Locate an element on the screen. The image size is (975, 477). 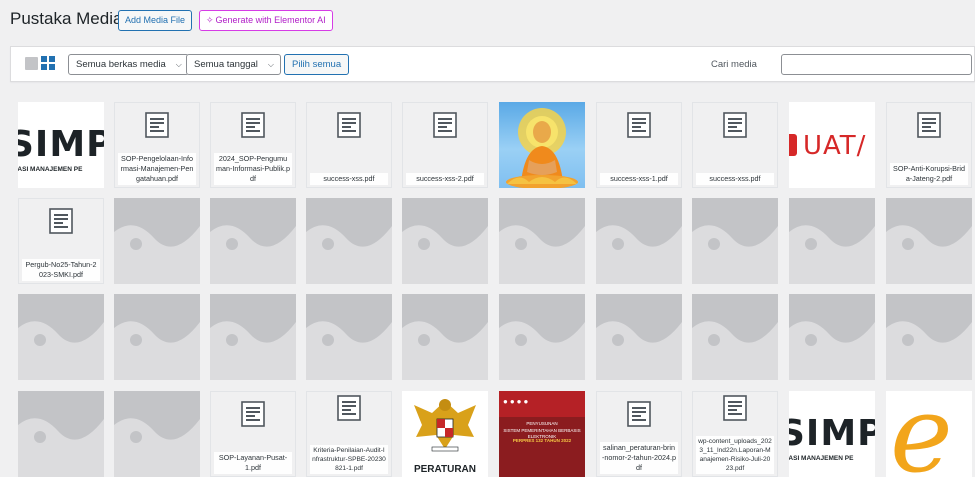
sparkle-icon: ✧ is located at coordinates (210, 20).